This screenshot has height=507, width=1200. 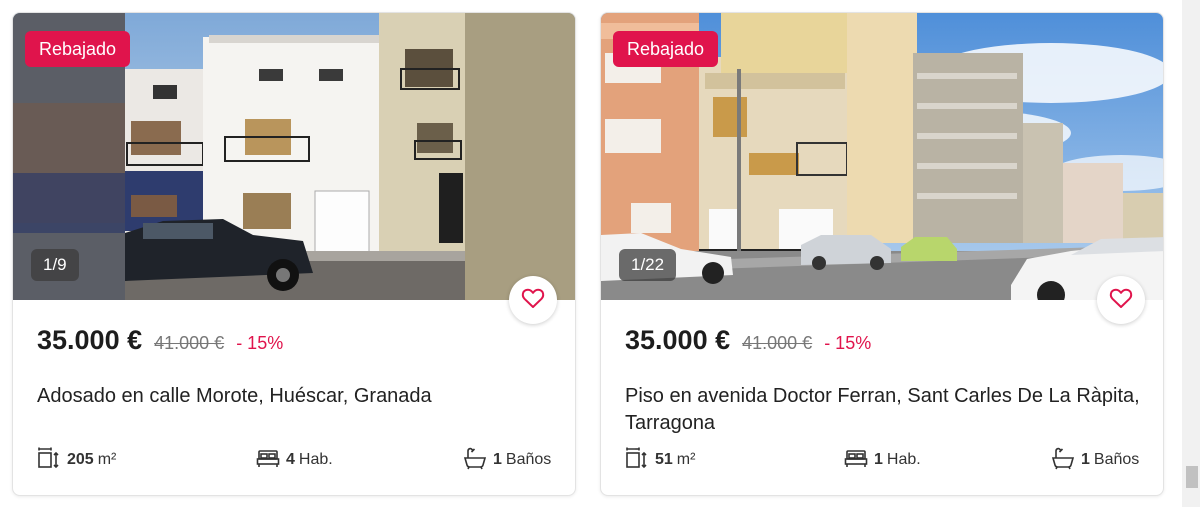 What do you see at coordinates (648, 265) in the screenshot?
I see `photo-counter: 1/22` at bounding box center [648, 265].